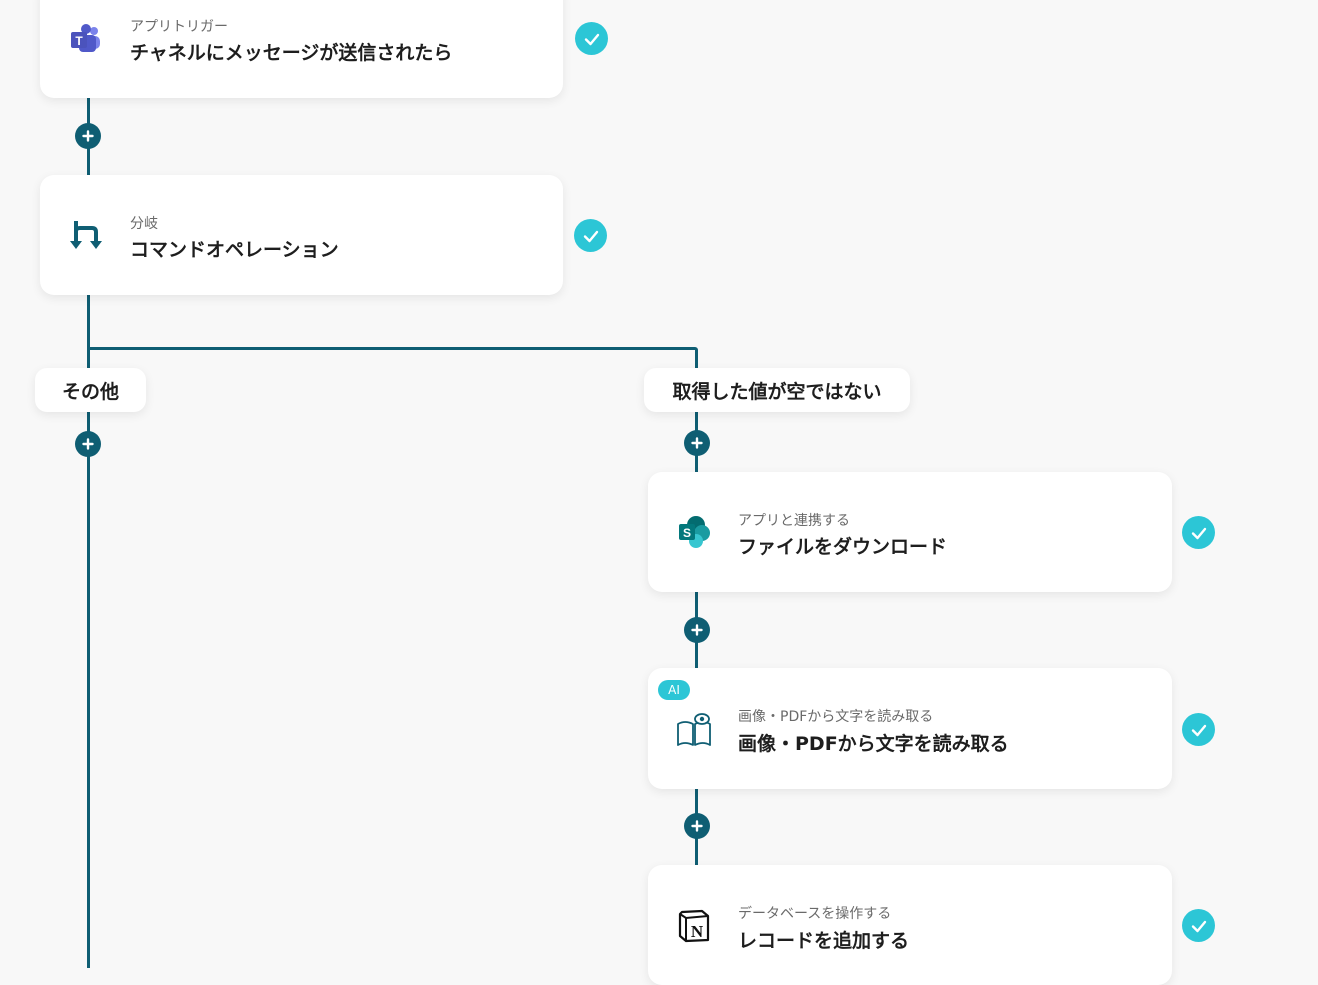 This screenshot has height=985, width=1318. I want to click on node-subtitle: 画像・PDFから文字を読み取る, so click(836, 717).